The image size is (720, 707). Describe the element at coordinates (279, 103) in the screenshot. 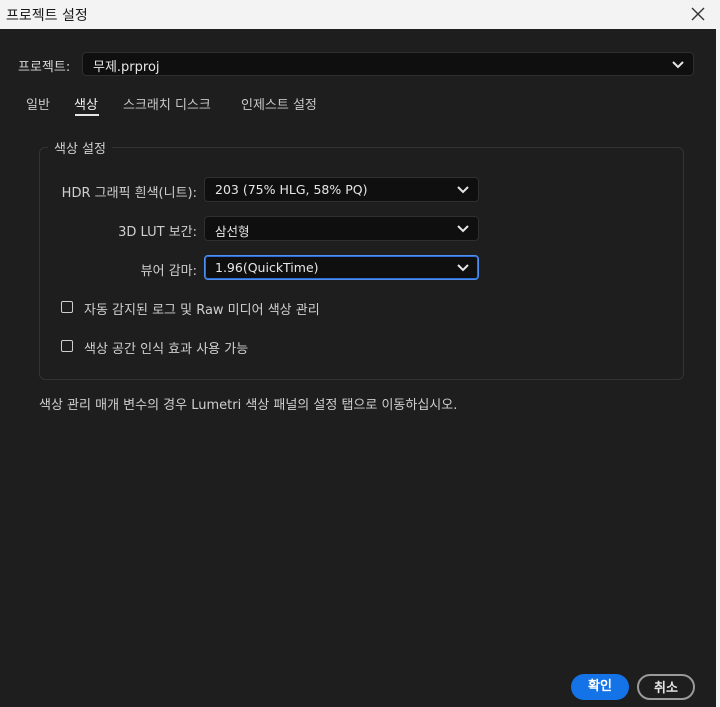

I see `tab-ingest-settings: 인제스트 설정` at that location.